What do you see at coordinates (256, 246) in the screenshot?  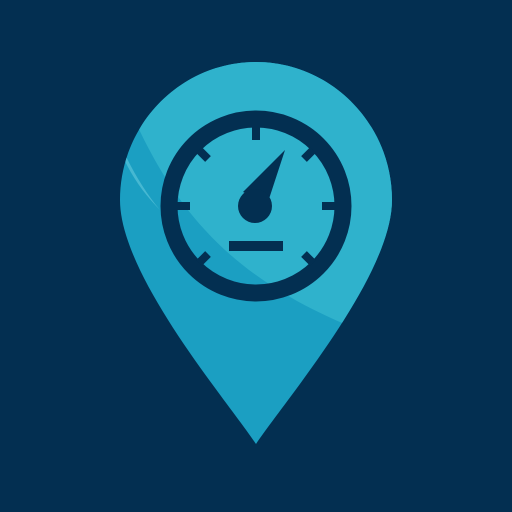 I see `gauge-readout-bar` at bounding box center [256, 246].